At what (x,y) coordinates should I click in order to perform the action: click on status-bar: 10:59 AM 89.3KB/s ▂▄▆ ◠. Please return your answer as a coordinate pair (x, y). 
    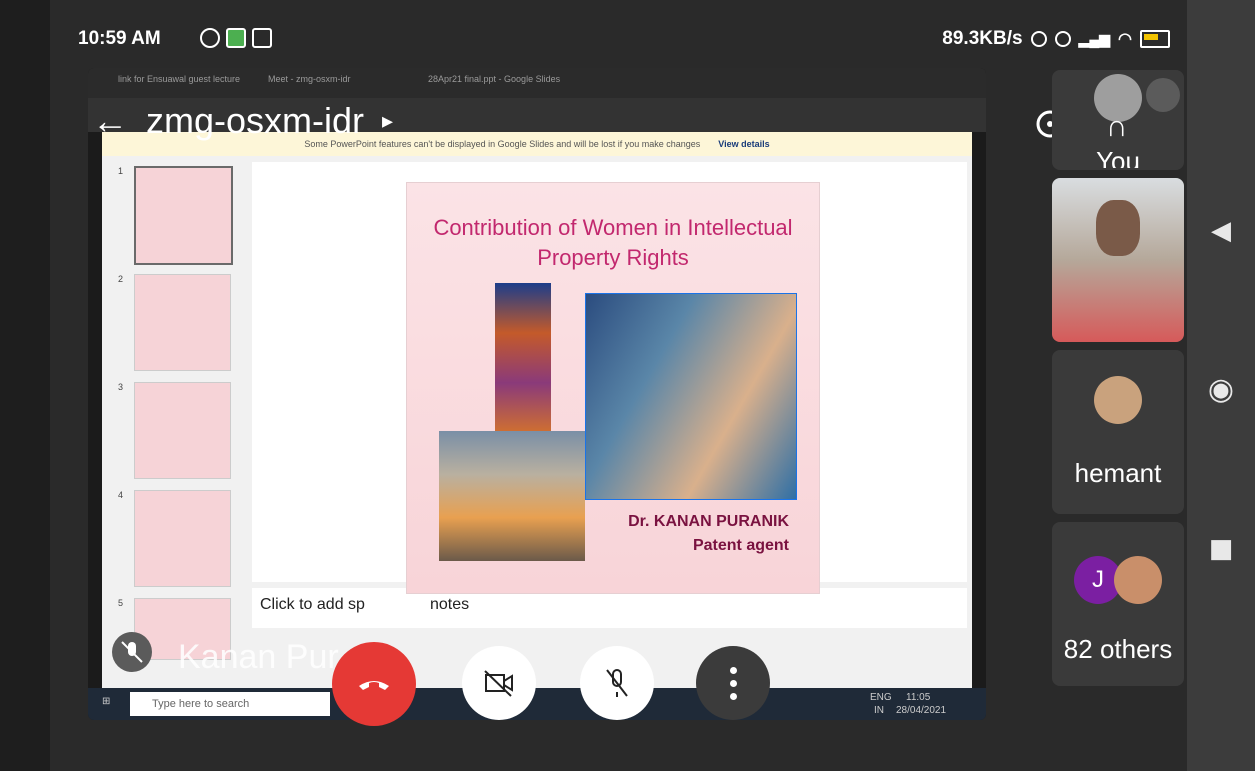
    Looking at the image, I should click on (620, 42).